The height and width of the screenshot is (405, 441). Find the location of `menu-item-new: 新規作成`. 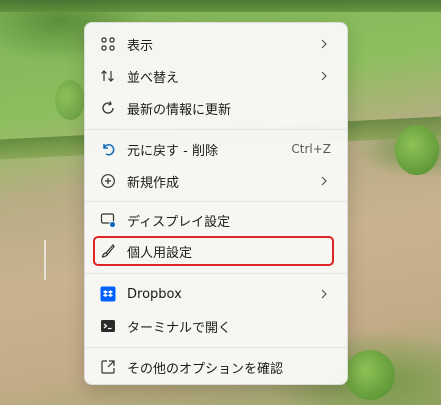

menu-item-new: 新規作成 is located at coordinates (216, 181).